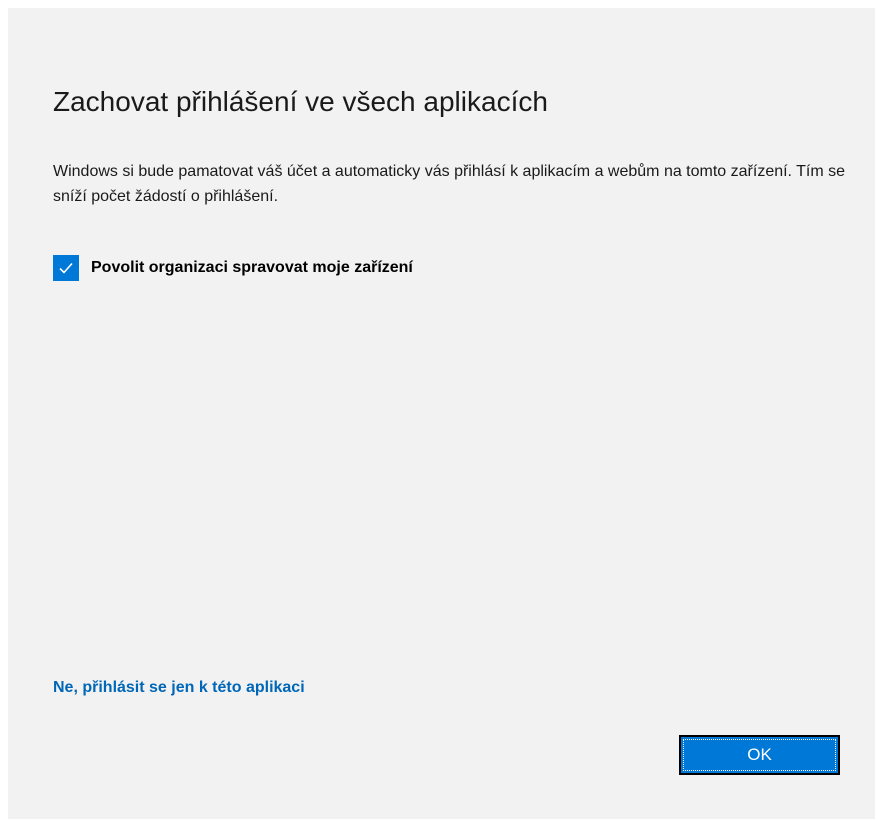 Image resolution: width=877 pixels, height=821 pixels. What do you see at coordinates (300, 101) in the screenshot?
I see `dialog-title: Zachovat přihlášení ve všech aplikacích` at bounding box center [300, 101].